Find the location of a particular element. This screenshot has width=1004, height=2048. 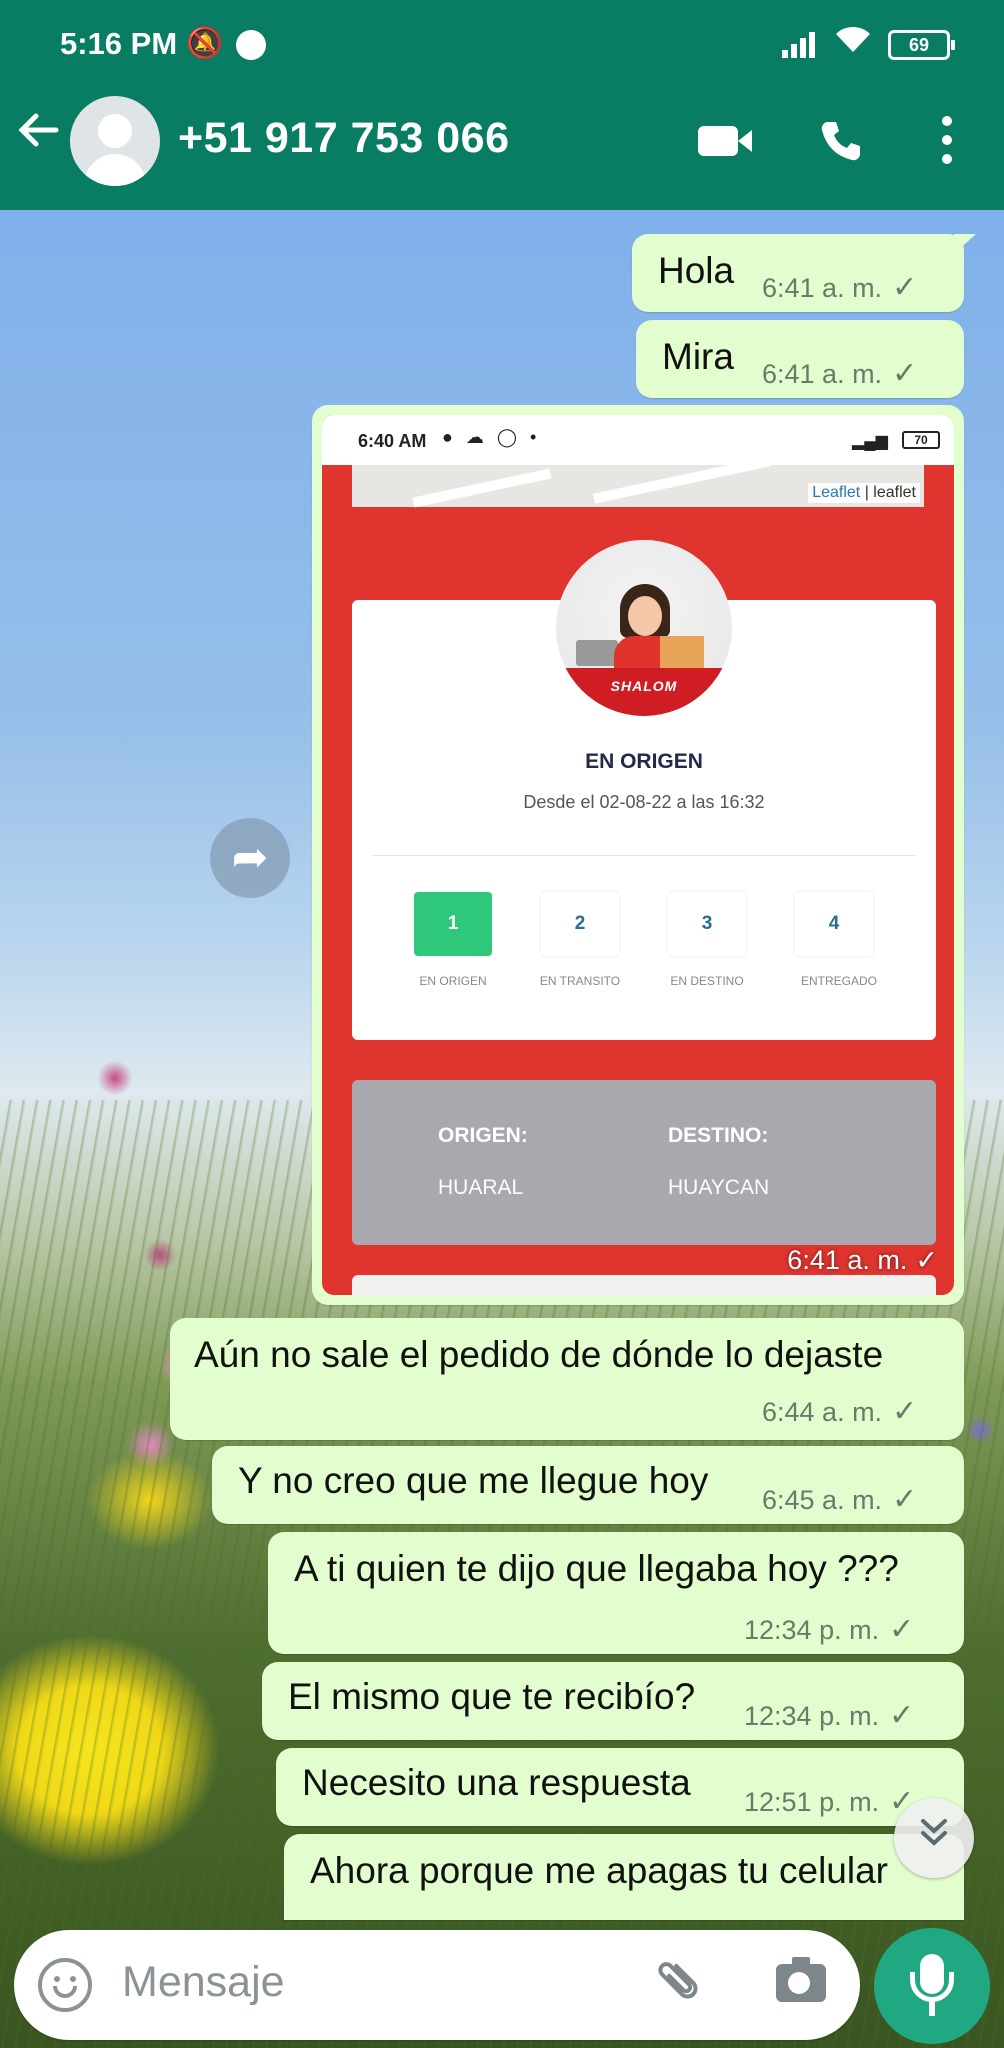

contact-name: +51 917 753 066 is located at coordinates (344, 138).